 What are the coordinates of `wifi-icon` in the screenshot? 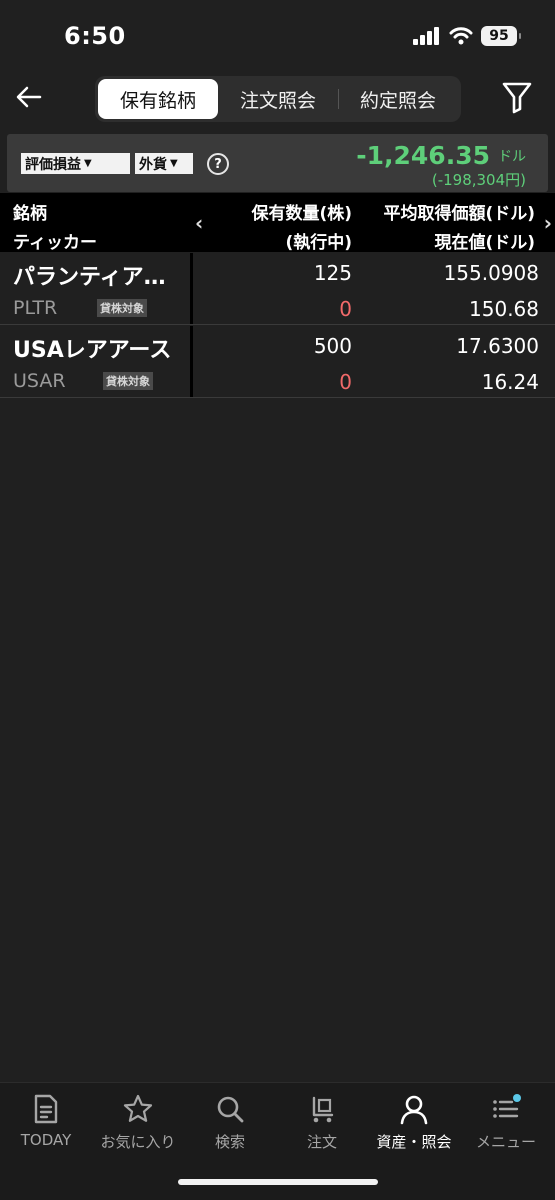 It's located at (461, 36).